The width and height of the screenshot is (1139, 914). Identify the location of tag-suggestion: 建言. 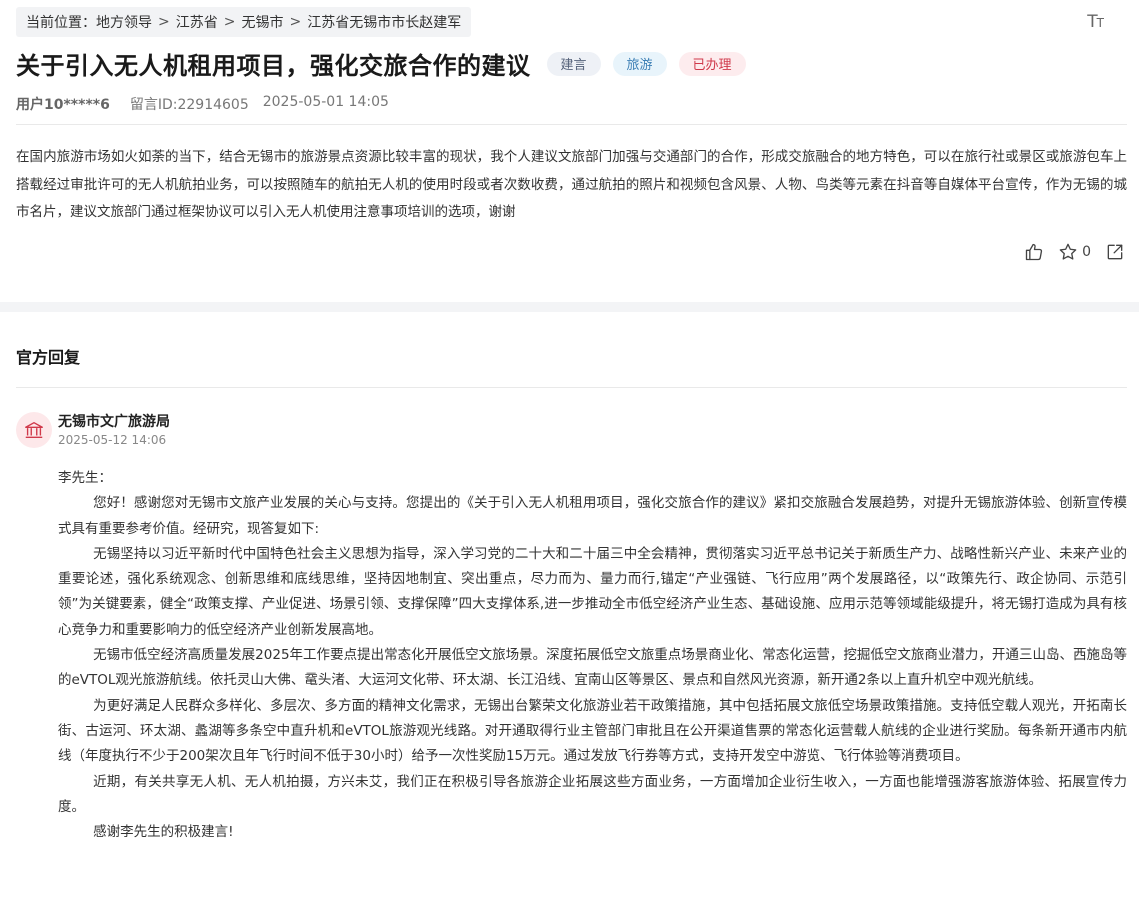
(573, 63).